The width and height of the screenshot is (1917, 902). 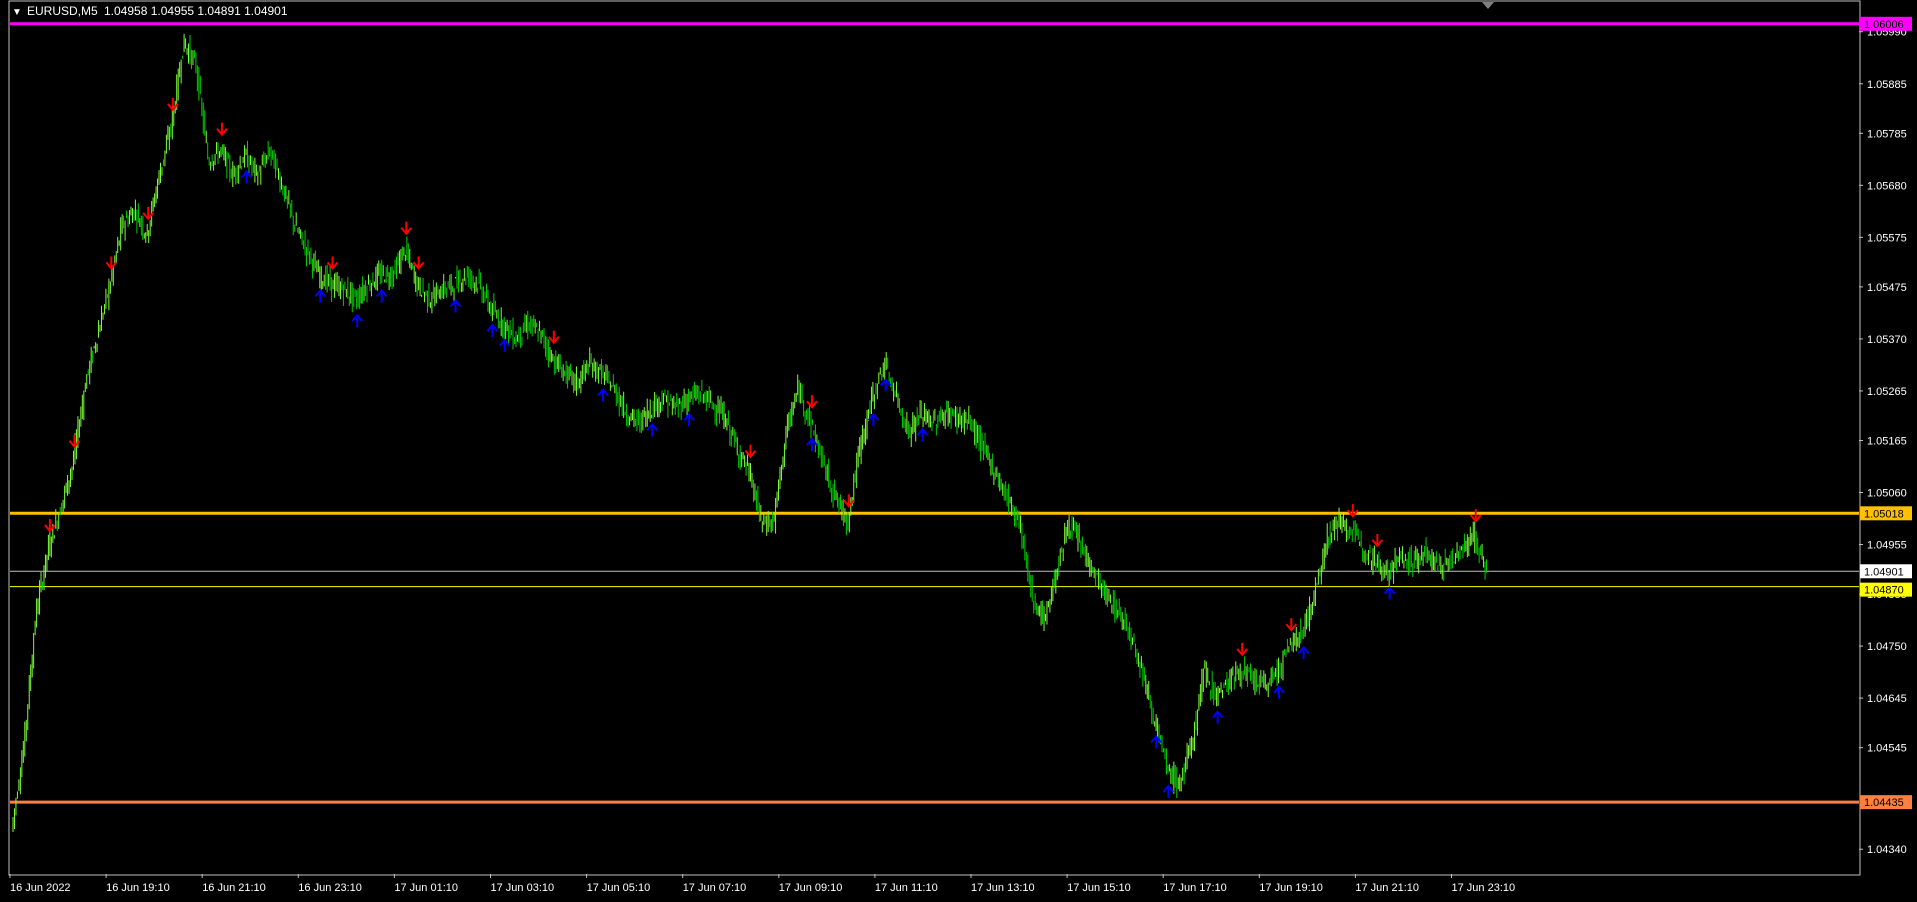 I want to click on y-tick-label: 1.05165, so click(x=1887, y=441).